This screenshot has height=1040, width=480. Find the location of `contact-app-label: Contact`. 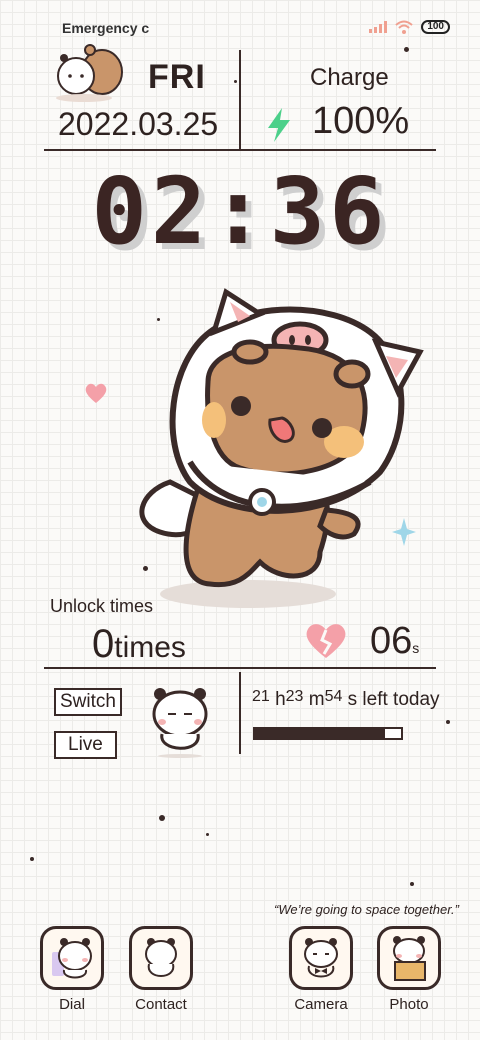

contact-app-label: Contact is located at coordinates (161, 1004).